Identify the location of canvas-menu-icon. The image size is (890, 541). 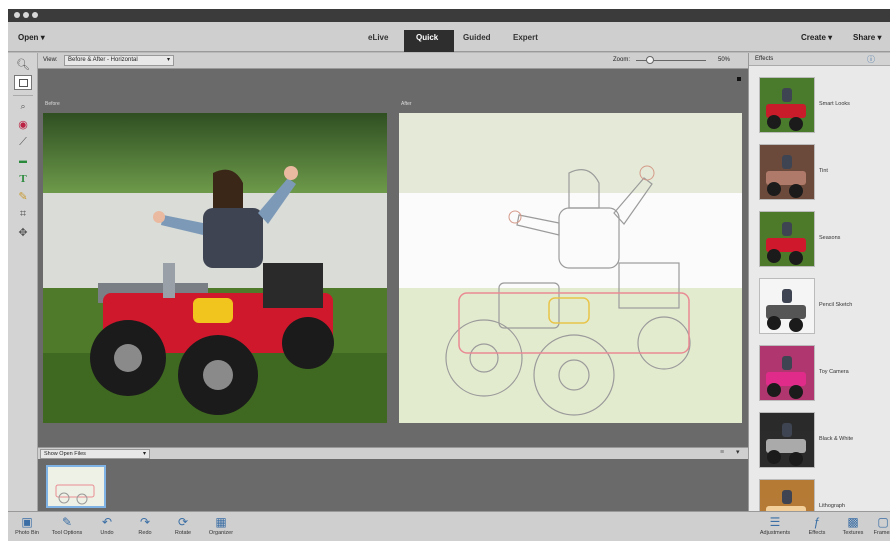
(739, 79).